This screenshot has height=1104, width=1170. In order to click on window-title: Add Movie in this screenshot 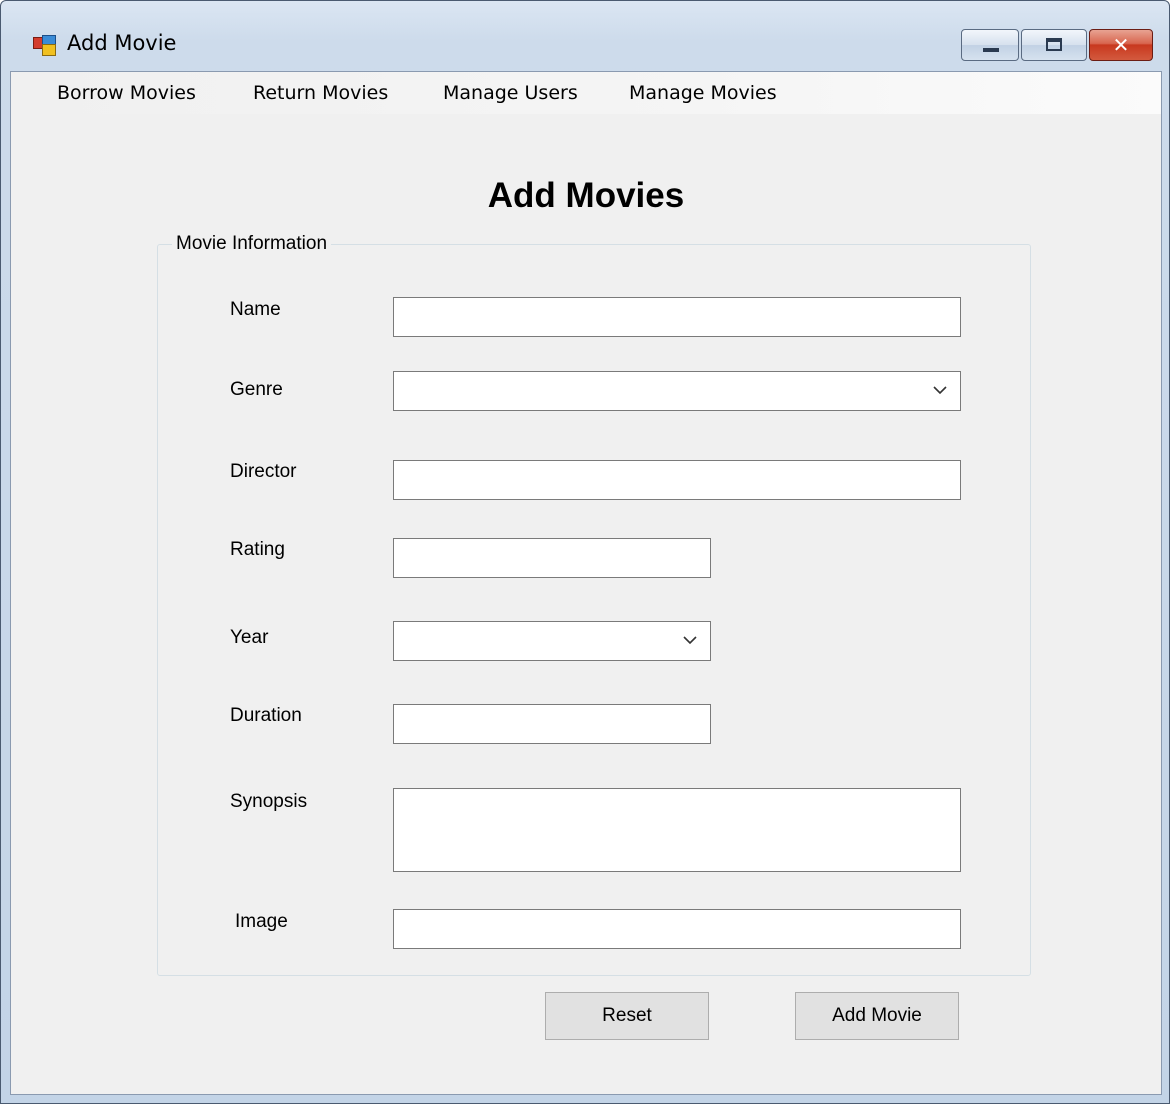, I will do `click(122, 43)`.